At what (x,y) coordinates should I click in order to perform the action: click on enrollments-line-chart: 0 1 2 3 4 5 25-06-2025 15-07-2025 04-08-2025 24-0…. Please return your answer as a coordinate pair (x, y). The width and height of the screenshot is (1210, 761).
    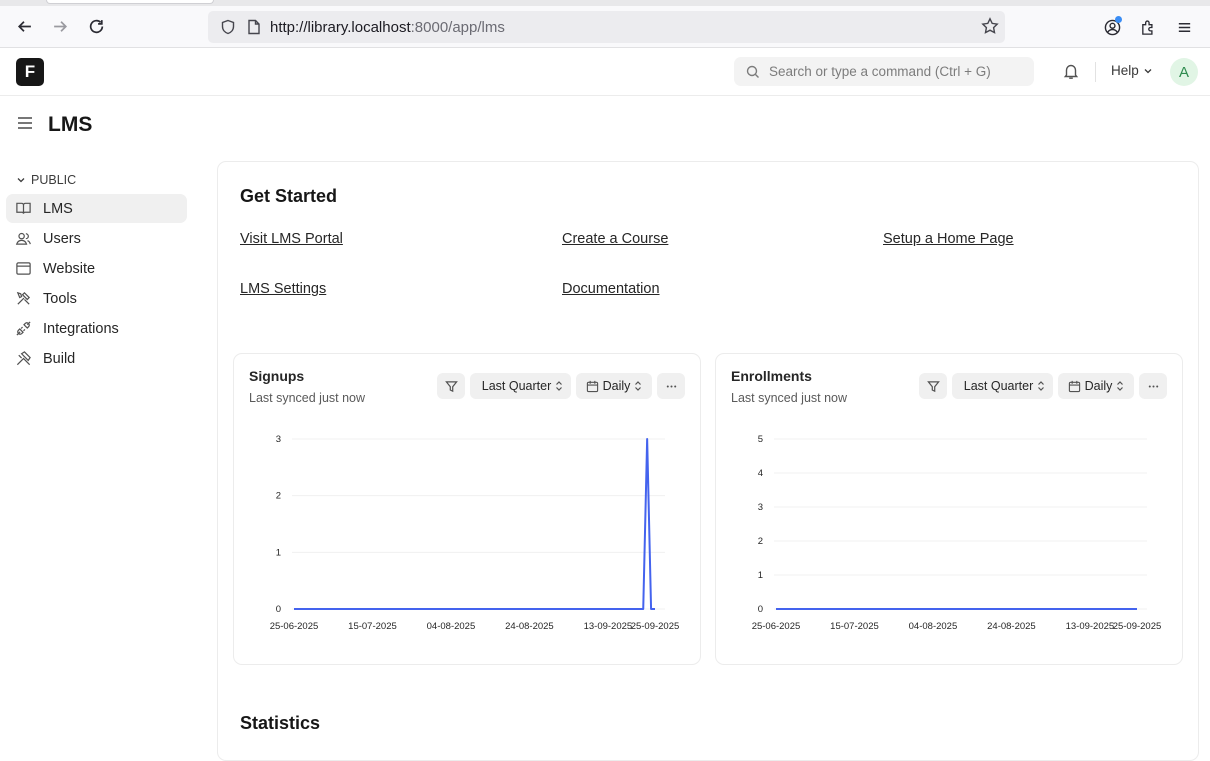
    Looking at the image, I should click on (957, 533).